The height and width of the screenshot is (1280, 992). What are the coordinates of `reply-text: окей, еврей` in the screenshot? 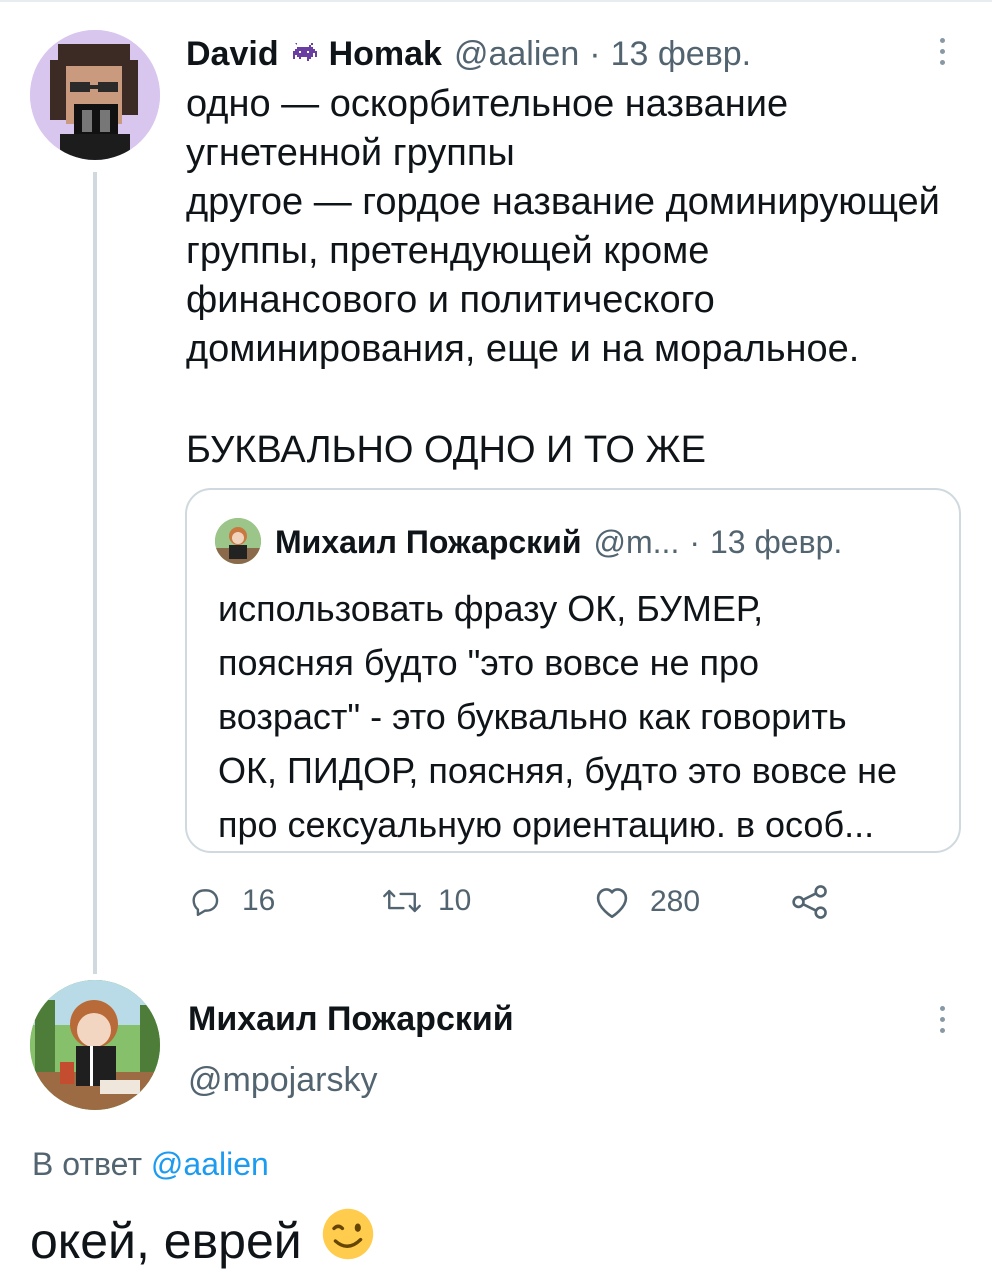 It's located at (203, 1240).